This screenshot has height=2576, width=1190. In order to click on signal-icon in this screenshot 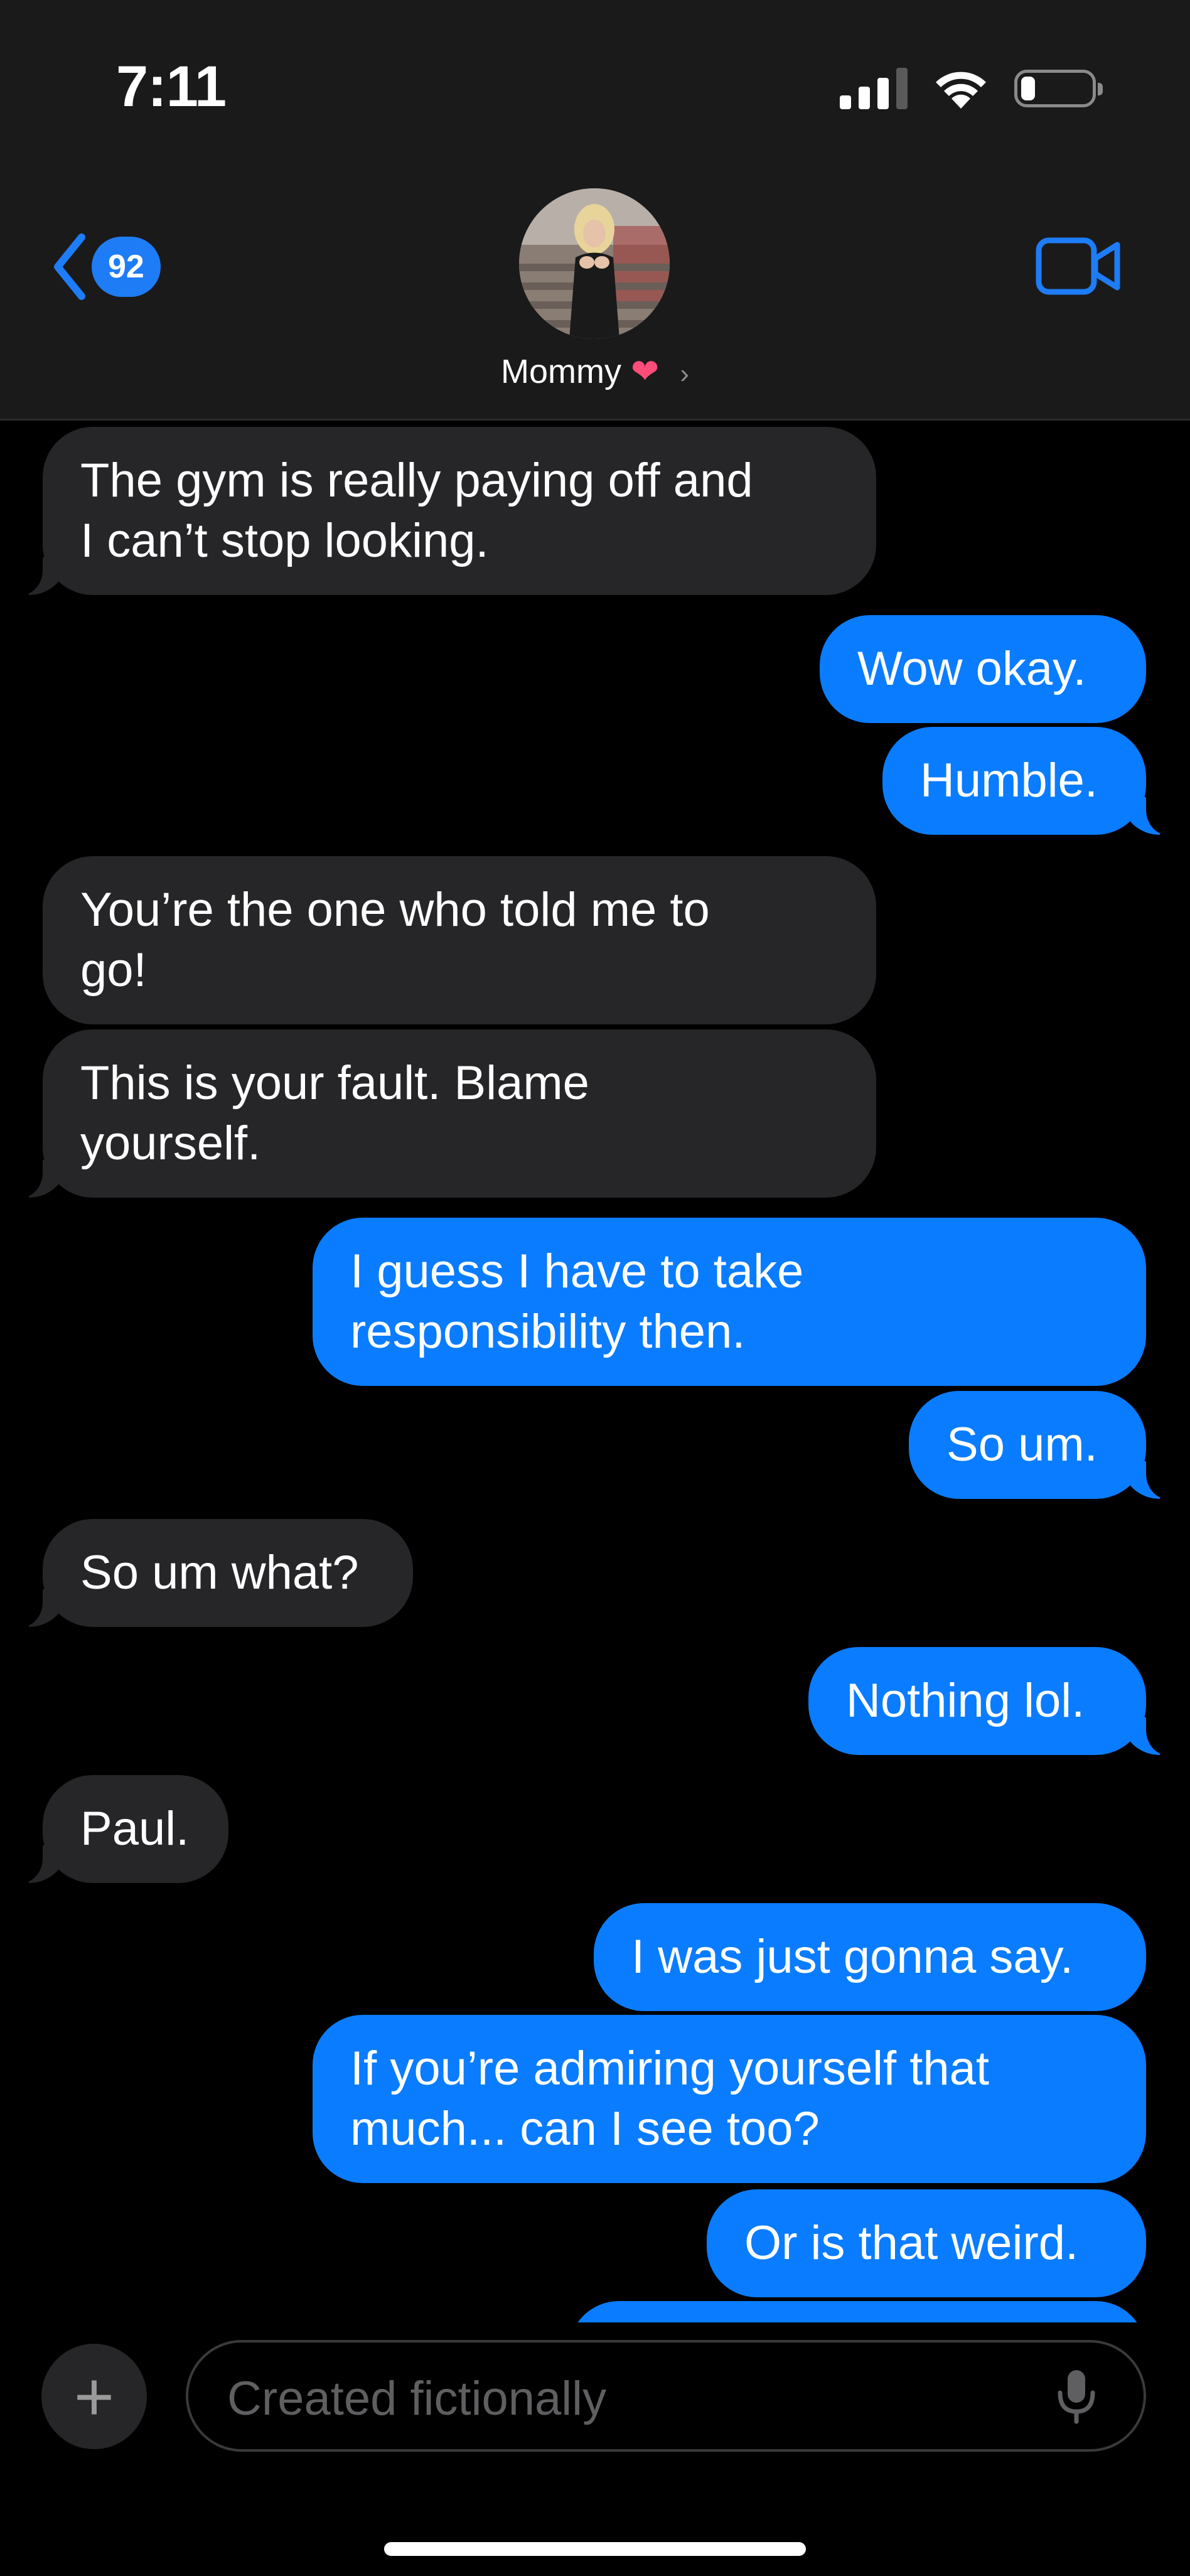, I will do `click(874, 88)`.